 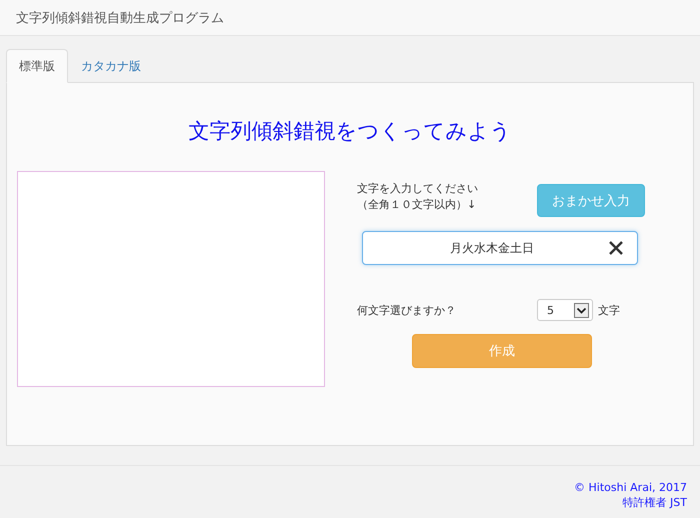 What do you see at coordinates (500, 248) in the screenshot?
I see `text-input-field: 月火水木金土日` at bounding box center [500, 248].